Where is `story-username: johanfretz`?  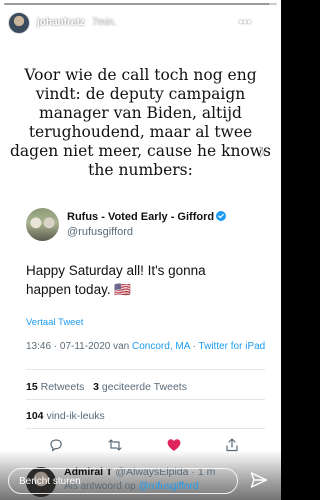 story-username: johanfretz is located at coordinates (61, 22).